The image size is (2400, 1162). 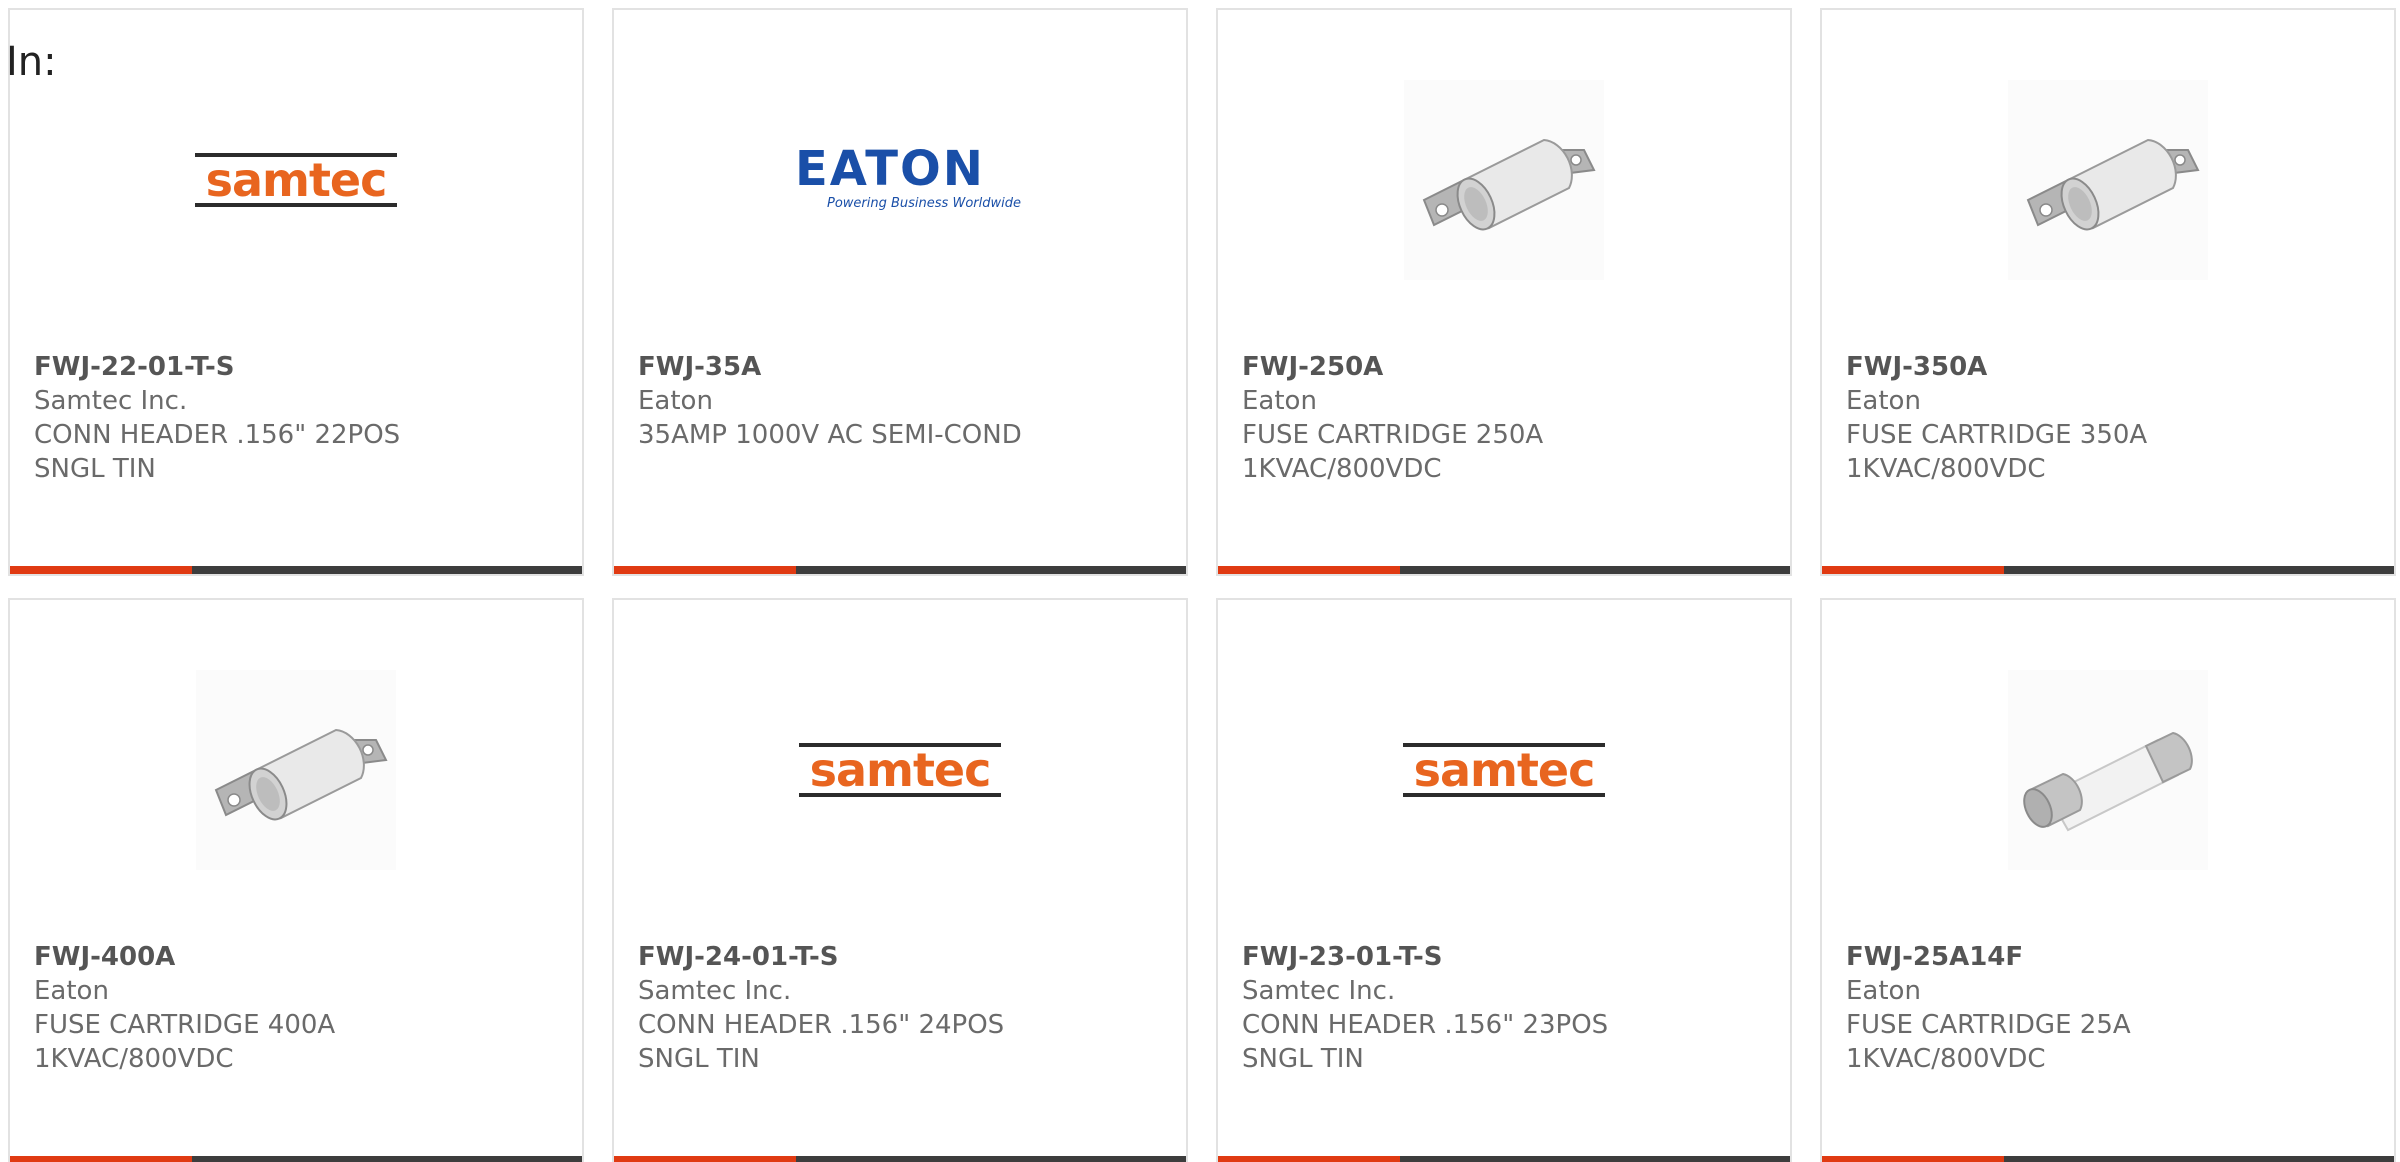 What do you see at coordinates (294, 367) in the screenshot?
I see `part-number: FWJ-22-01-T-S` at bounding box center [294, 367].